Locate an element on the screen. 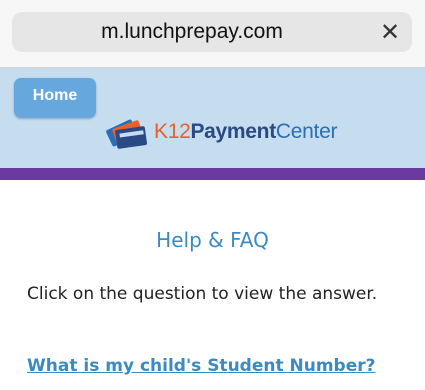 The image size is (425, 390). k12-payment-center-logo: K12PaymentCenter is located at coordinates (219, 132).